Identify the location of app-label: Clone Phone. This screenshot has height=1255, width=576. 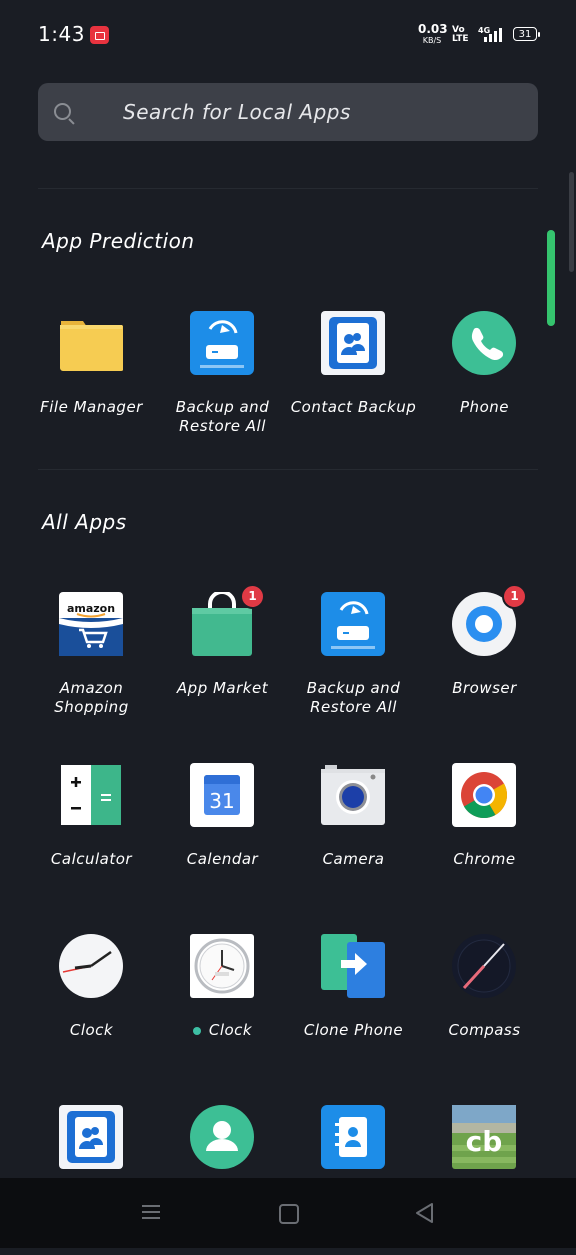
(353, 1030).